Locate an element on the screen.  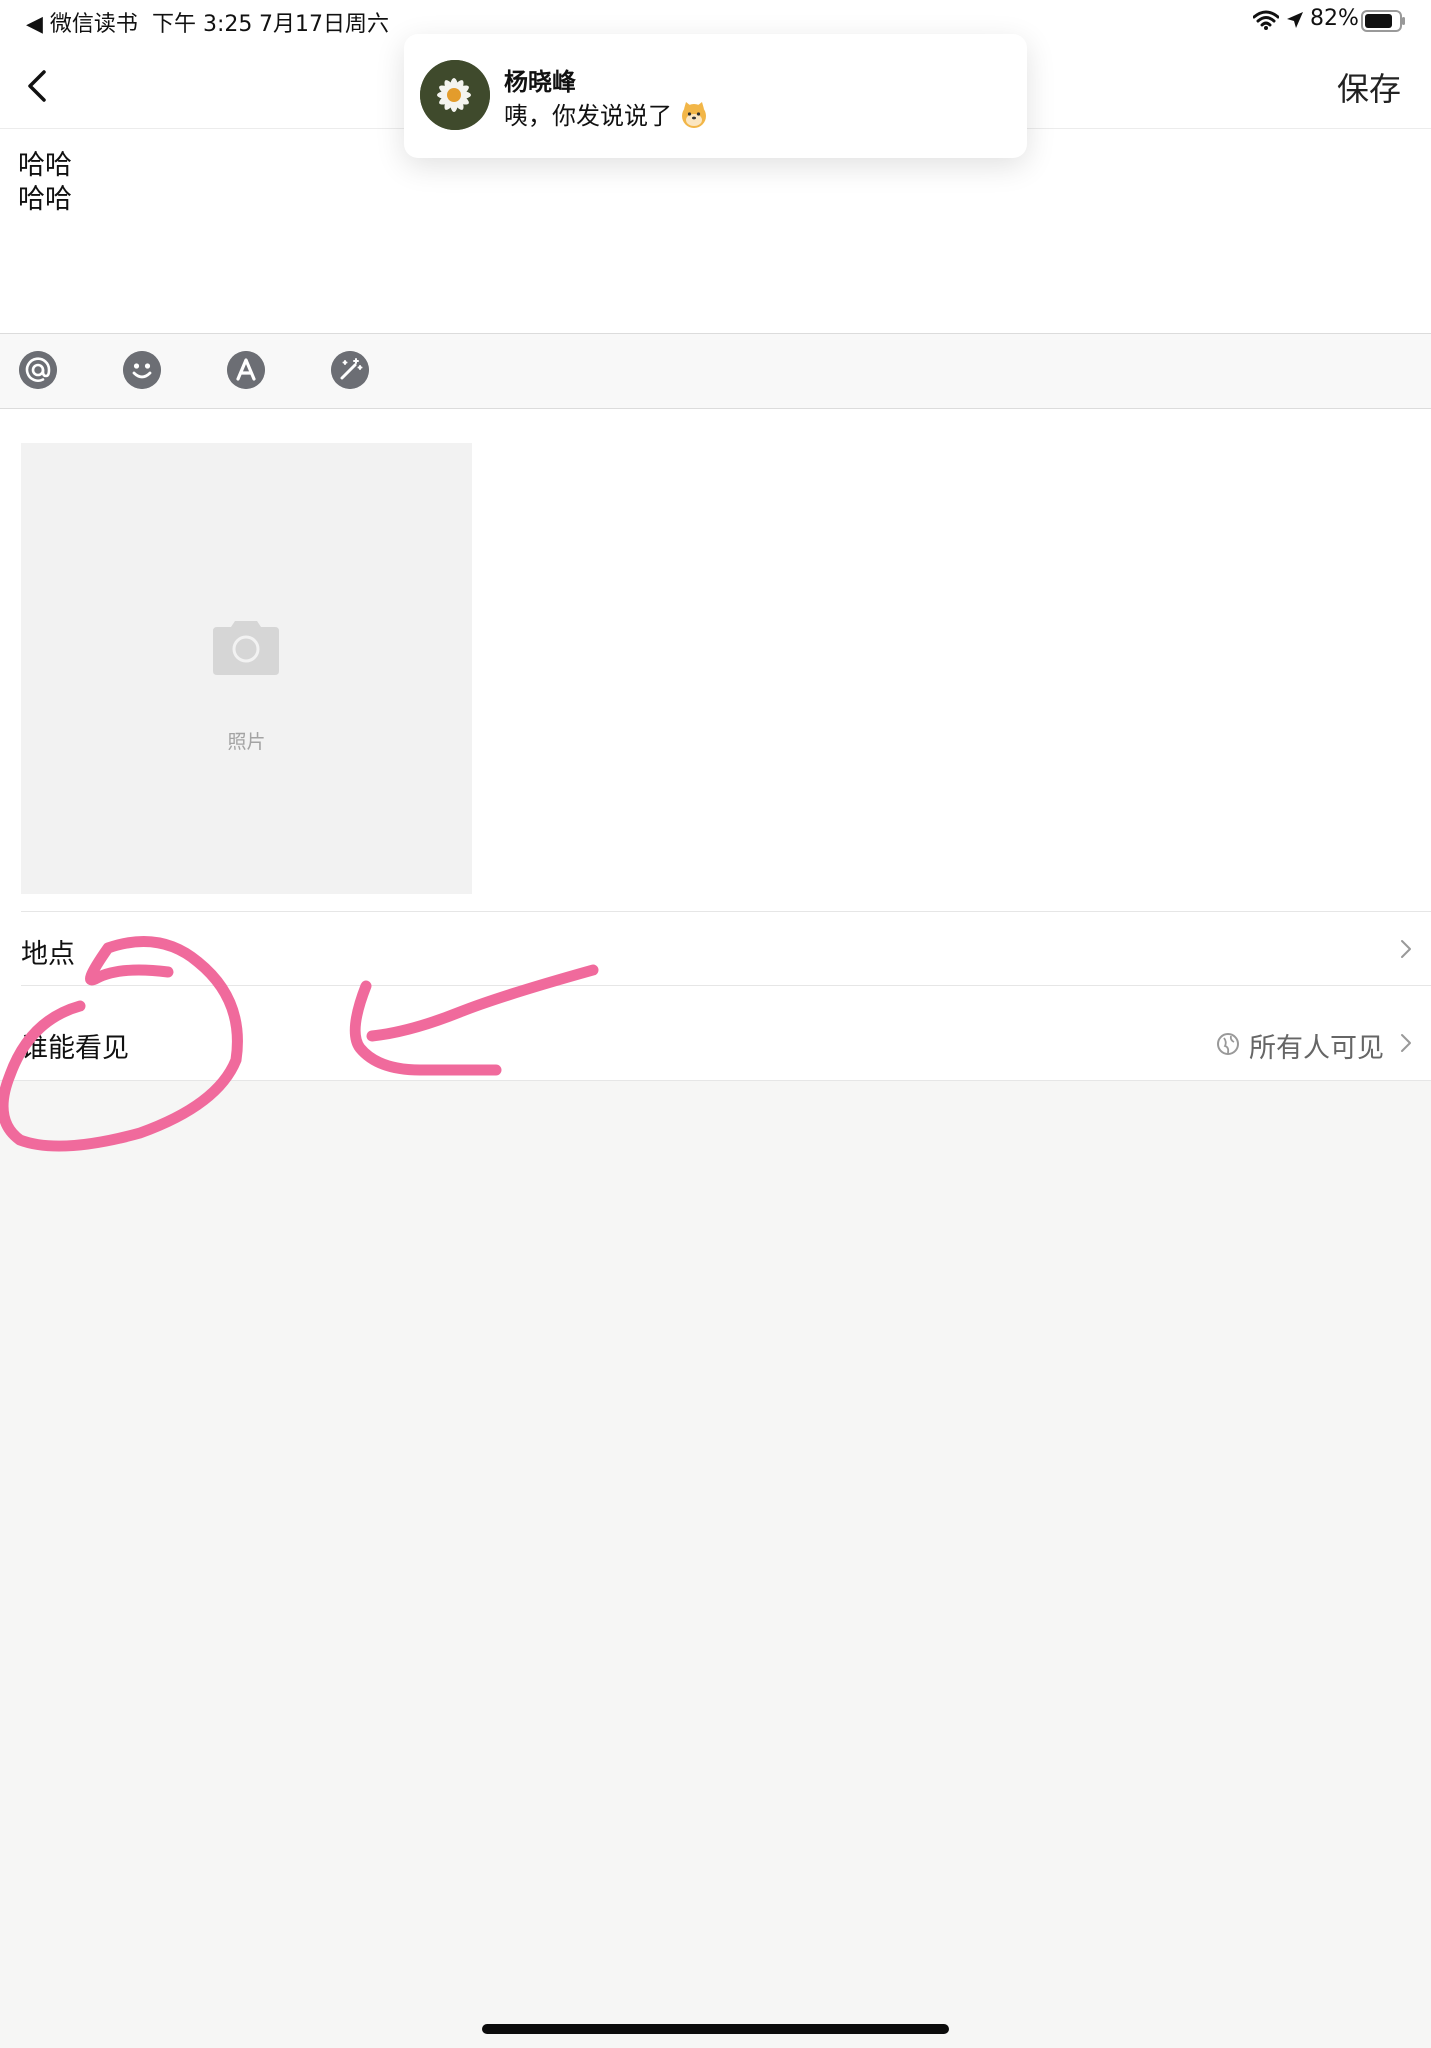
location-row: 地点 is located at coordinates (715, 949).